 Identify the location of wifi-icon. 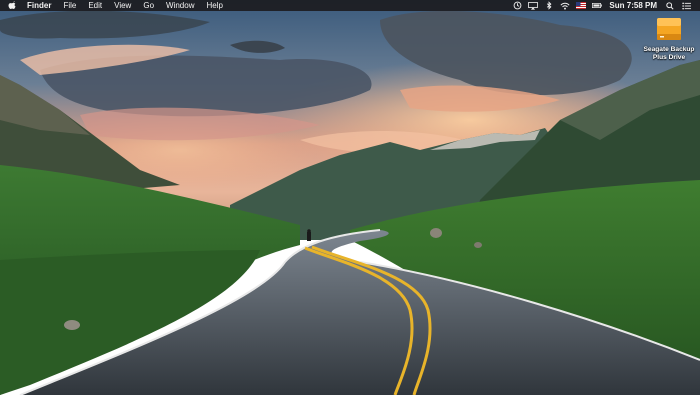
(565, 5).